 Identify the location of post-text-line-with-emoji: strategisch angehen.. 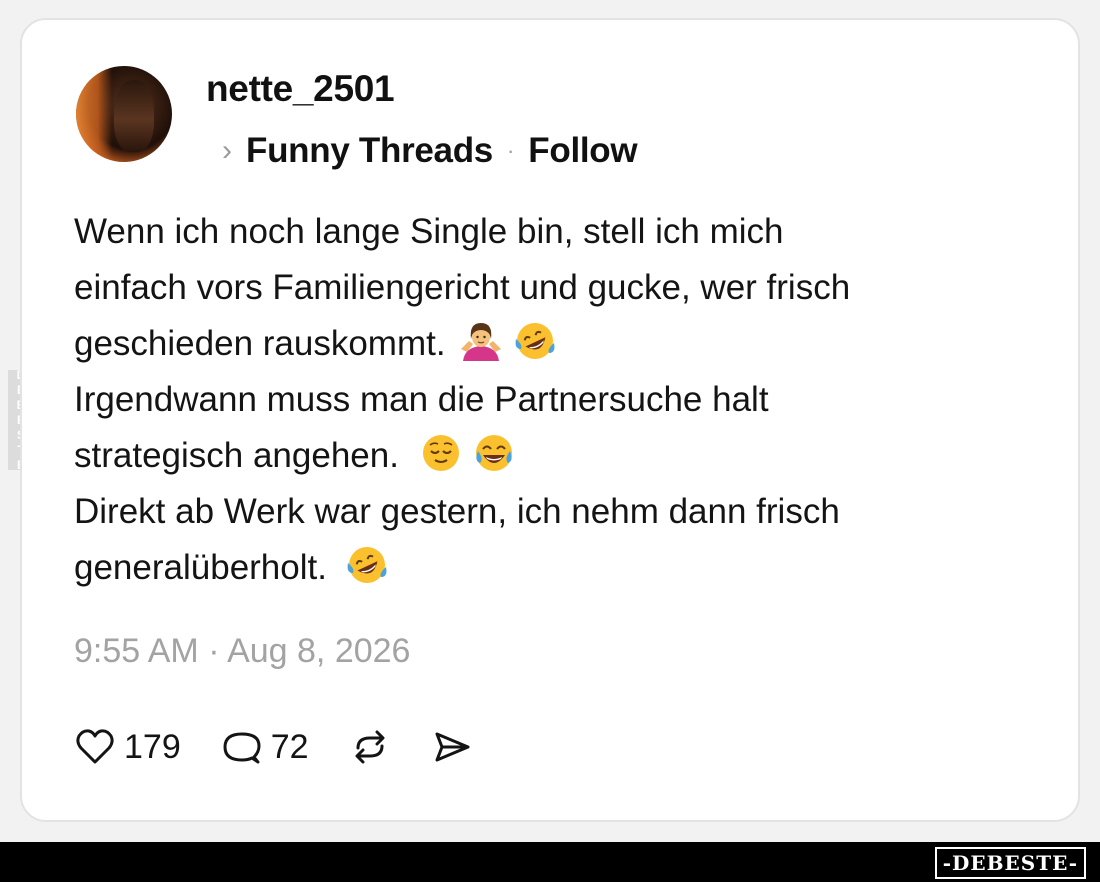
(554, 456).